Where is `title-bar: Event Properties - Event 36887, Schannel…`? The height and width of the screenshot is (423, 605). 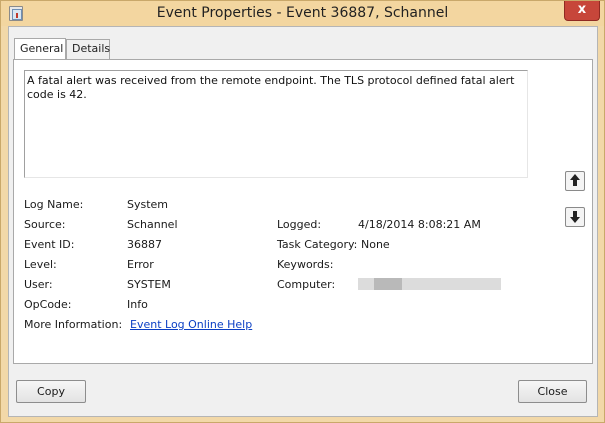
title-bar: Event Properties - Event 36887, Schannel… is located at coordinates (302, 13).